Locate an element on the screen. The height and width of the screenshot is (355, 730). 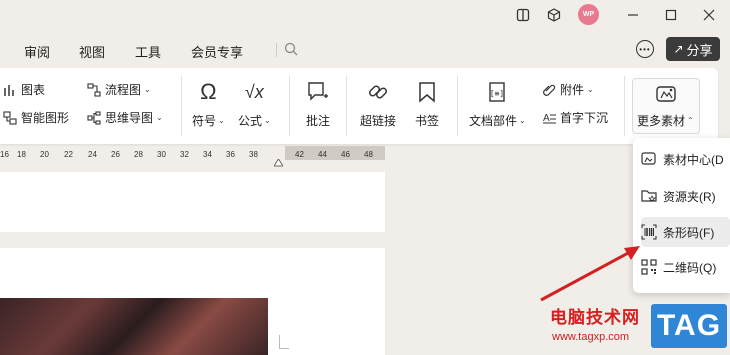
document-image is located at coordinates (134, 326).